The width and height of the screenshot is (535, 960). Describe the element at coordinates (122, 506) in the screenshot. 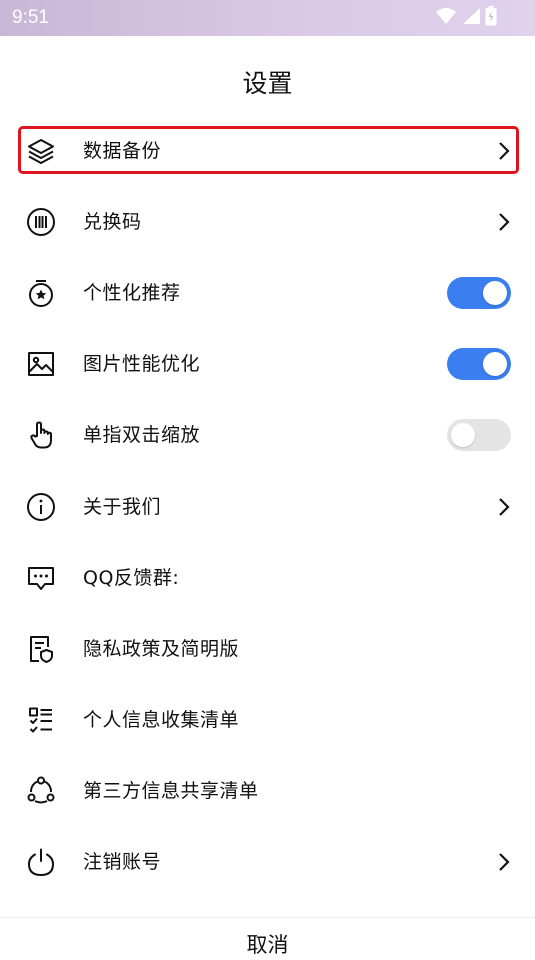

I see `settings-item-label: 关于我们` at that location.